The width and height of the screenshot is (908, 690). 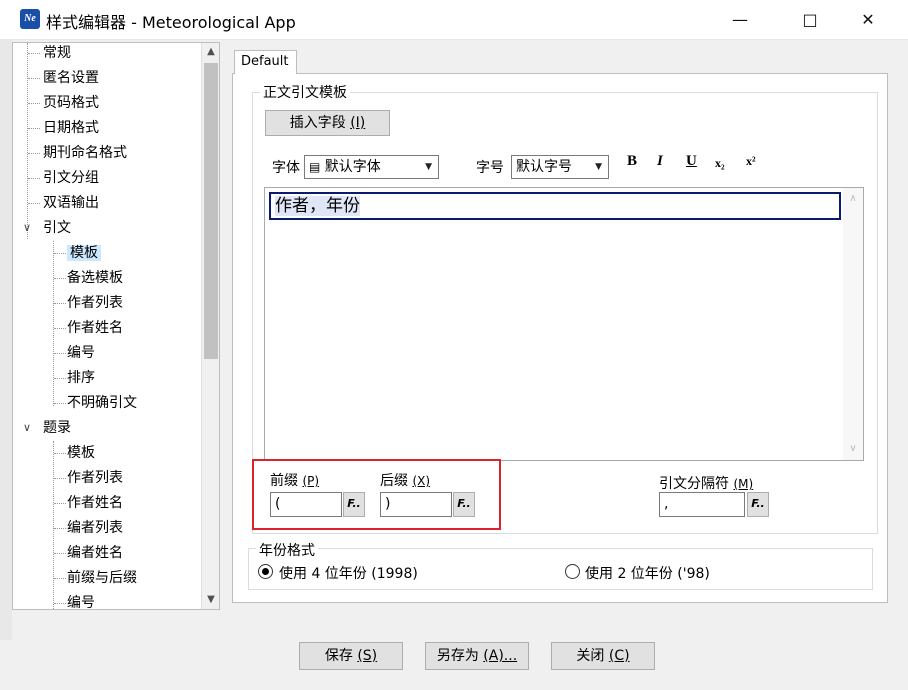 I want to click on tree-item-label: 前缀与后缀, so click(x=102, y=578).